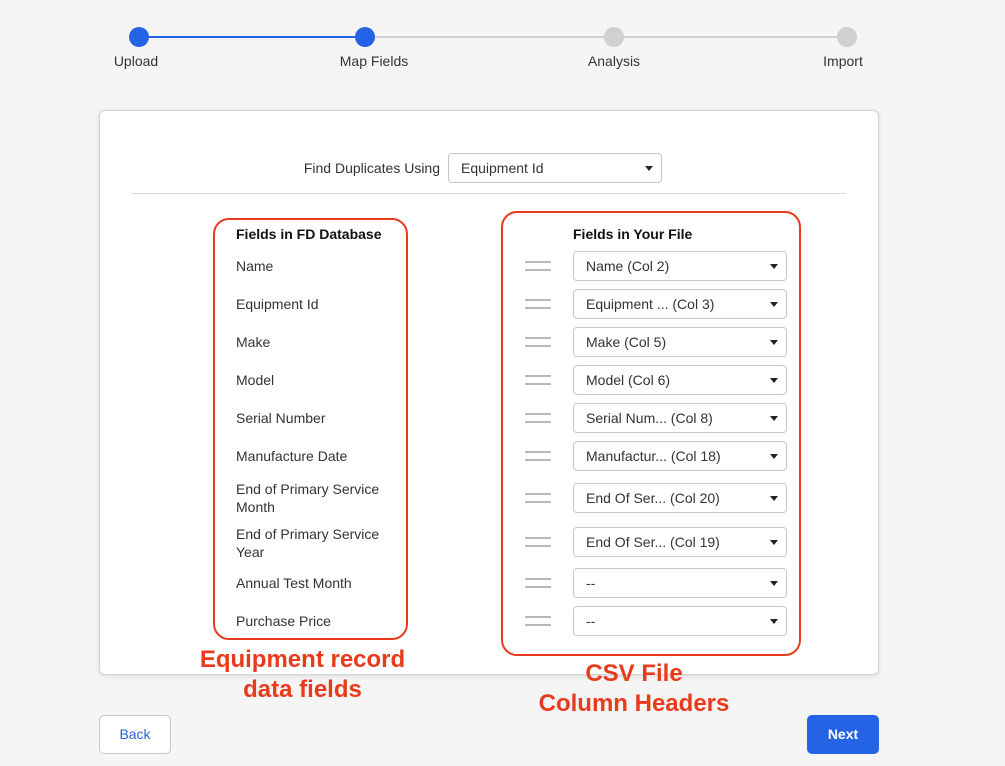  I want to click on find-duplicates-label: Find Duplicates Using, so click(371, 168).